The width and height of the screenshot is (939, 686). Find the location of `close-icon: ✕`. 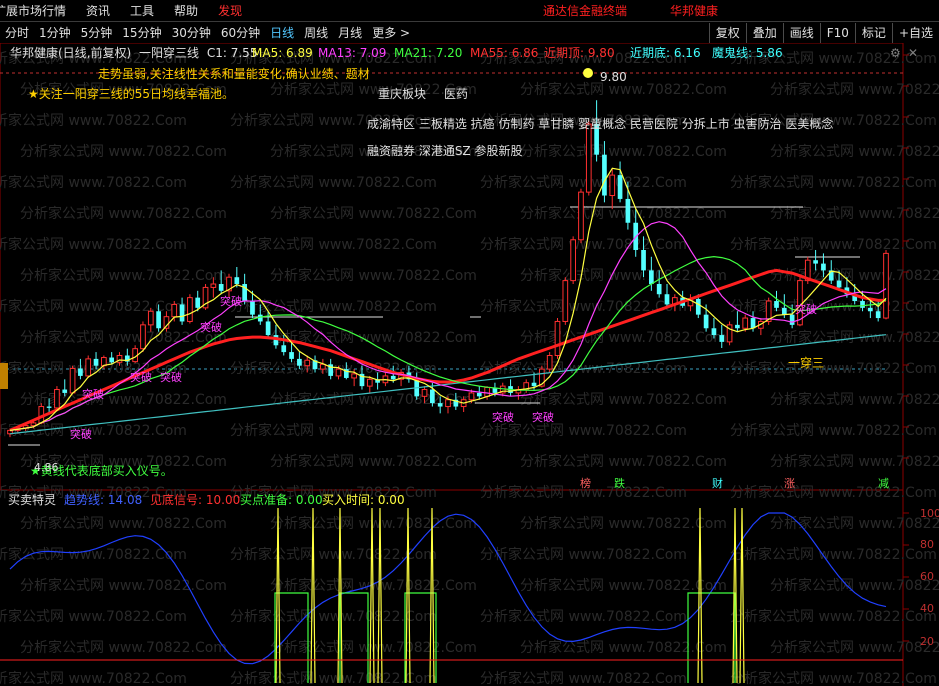

close-icon: ✕ is located at coordinates (913, 53).